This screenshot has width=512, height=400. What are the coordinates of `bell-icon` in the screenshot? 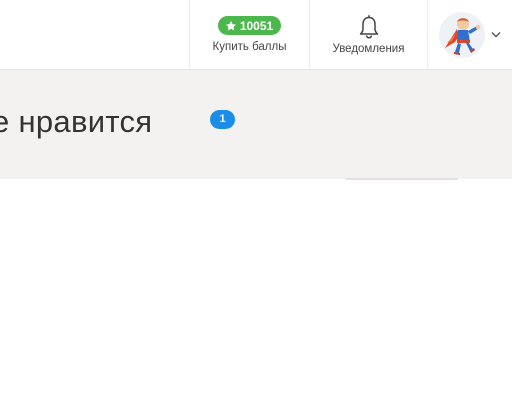 It's located at (368, 27).